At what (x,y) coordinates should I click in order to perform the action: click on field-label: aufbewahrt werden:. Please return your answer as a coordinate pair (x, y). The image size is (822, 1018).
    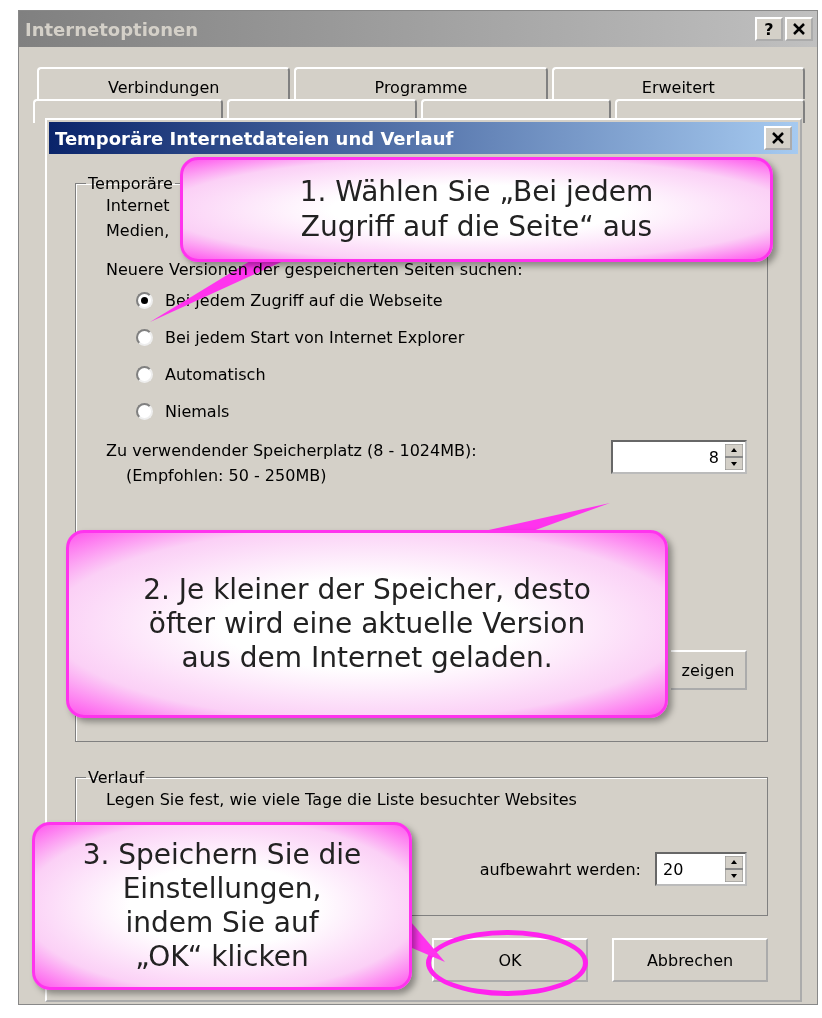
    Looking at the image, I should click on (560, 869).